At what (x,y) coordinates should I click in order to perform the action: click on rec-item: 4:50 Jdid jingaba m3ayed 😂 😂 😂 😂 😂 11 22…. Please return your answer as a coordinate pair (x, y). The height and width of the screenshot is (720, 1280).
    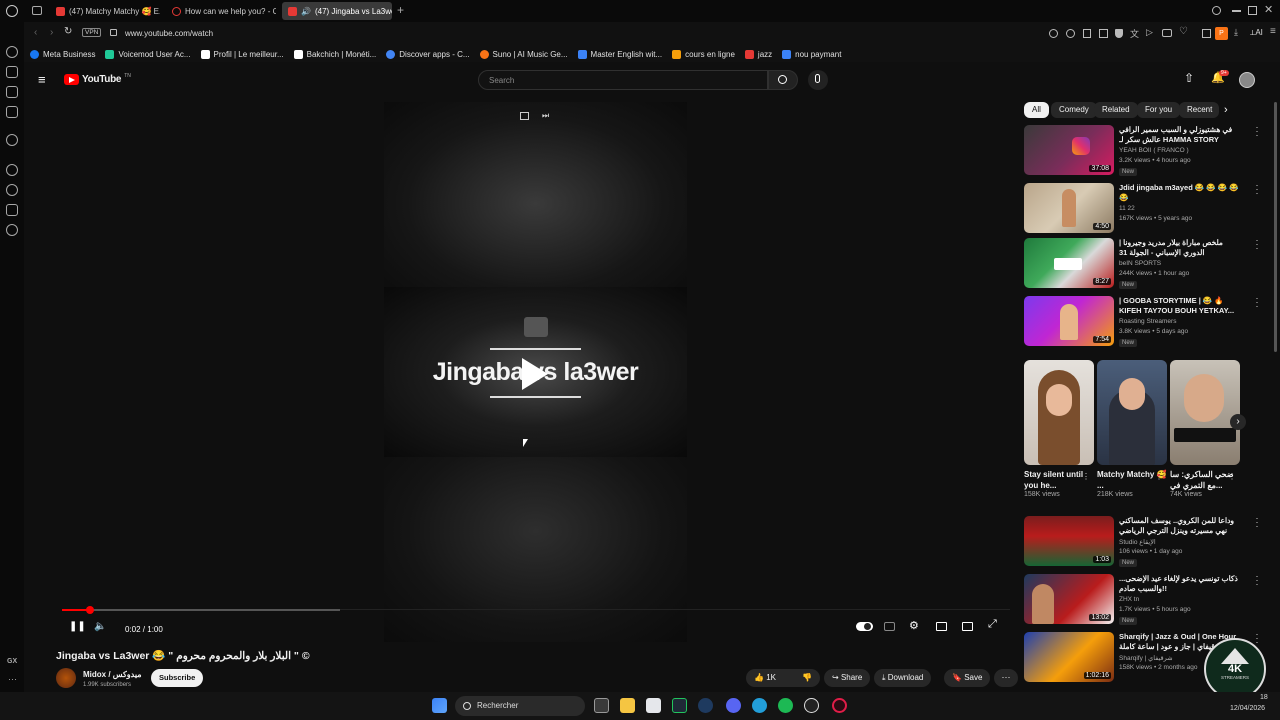
    Looking at the image, I should click on (1142, 208).